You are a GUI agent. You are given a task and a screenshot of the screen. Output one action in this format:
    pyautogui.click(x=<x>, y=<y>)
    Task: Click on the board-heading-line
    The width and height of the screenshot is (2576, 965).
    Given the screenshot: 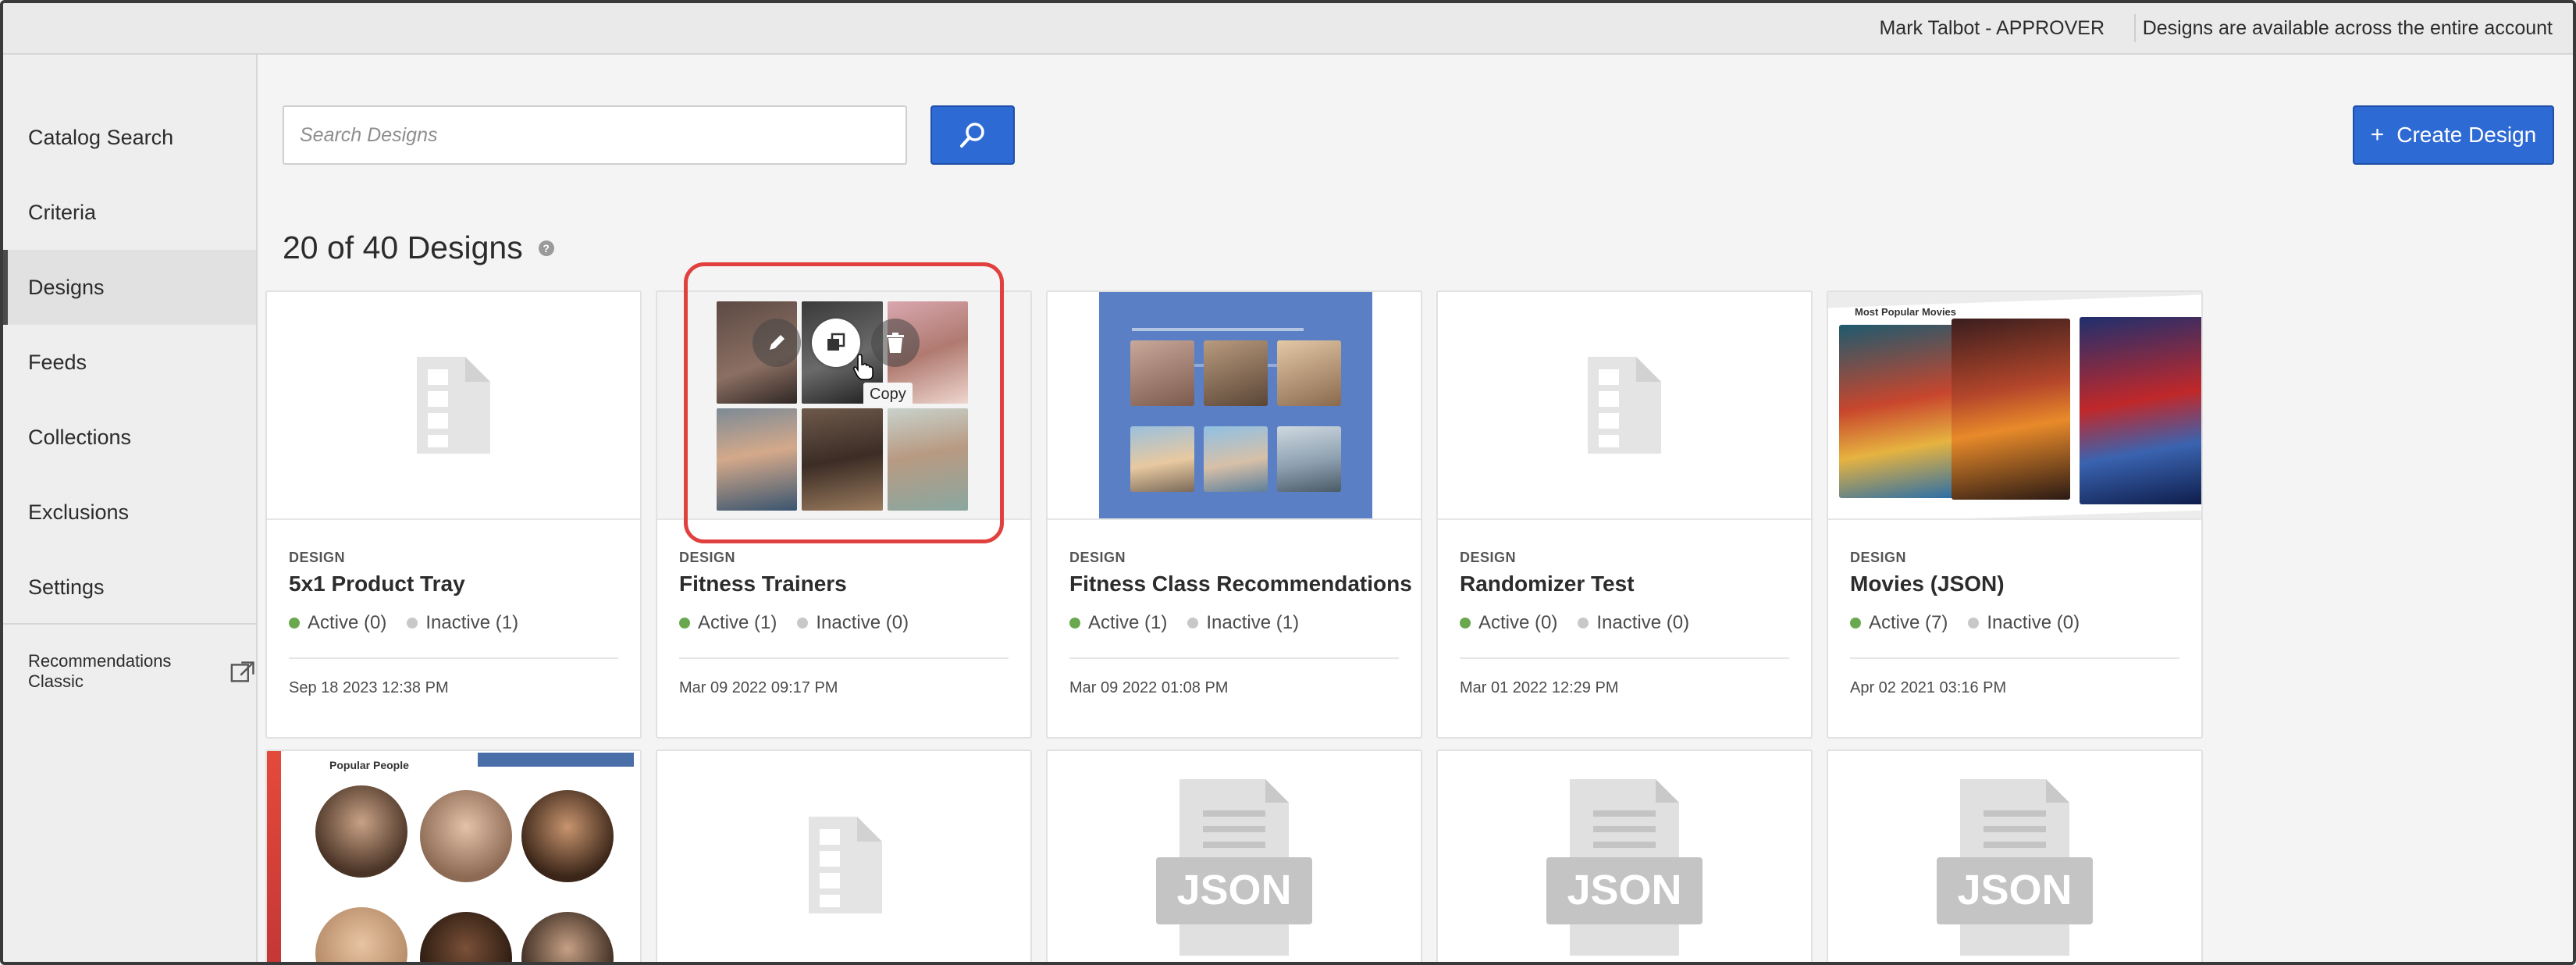 What is the action you would take?
    pyautogui.click(x=1218, y=329)
    